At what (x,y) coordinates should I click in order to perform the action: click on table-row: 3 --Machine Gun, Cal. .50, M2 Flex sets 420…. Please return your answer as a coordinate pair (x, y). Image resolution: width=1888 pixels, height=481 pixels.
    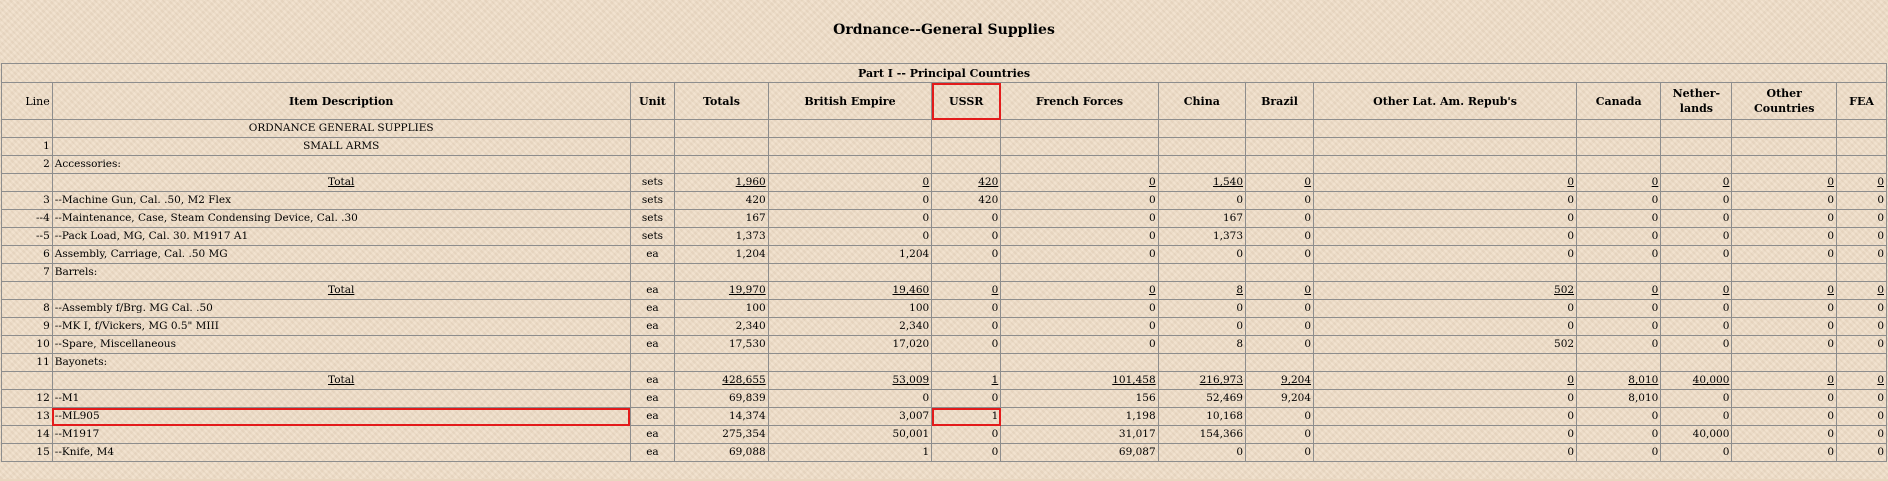
    Looking at the image, I should click on (944, 200).